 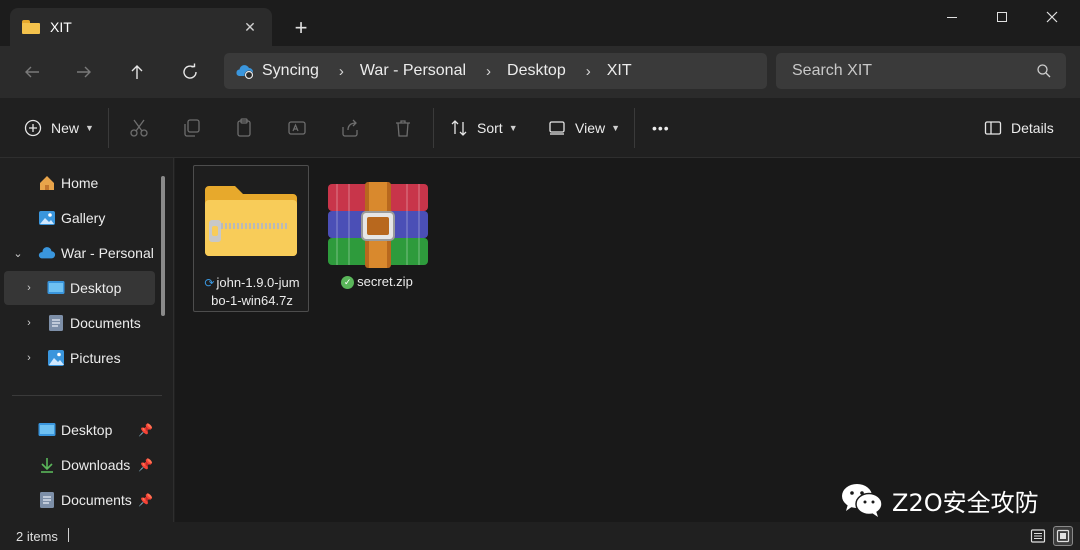 I want to click on breadcrumb-syncing: Syncing, so click(x=276, y=71).